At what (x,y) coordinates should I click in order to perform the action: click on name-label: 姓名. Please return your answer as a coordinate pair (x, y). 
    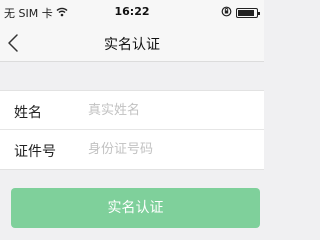
    Looking at the image, I should click on (28, 113).